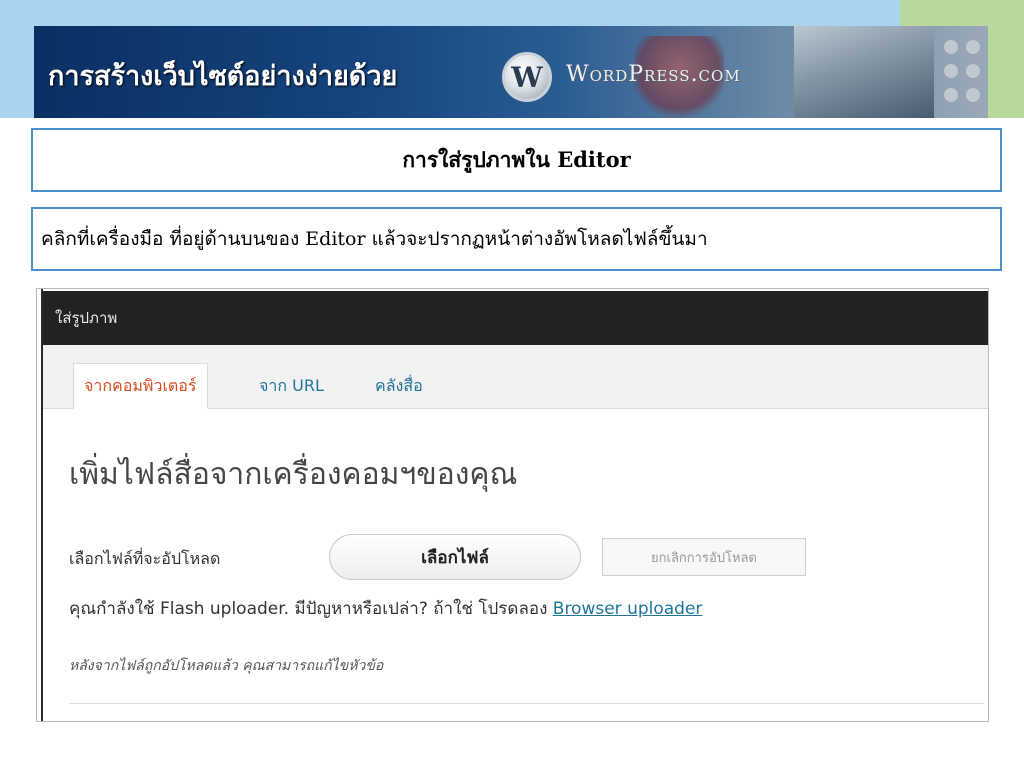 The height and width of the screenshot is (768, 1024). What do you see at coordinates (145, 558) in the screenshot?
I see `choose-file-label: เลือกไฟล์ที่จะอัปโหลด` at bounding box center [145, 558].